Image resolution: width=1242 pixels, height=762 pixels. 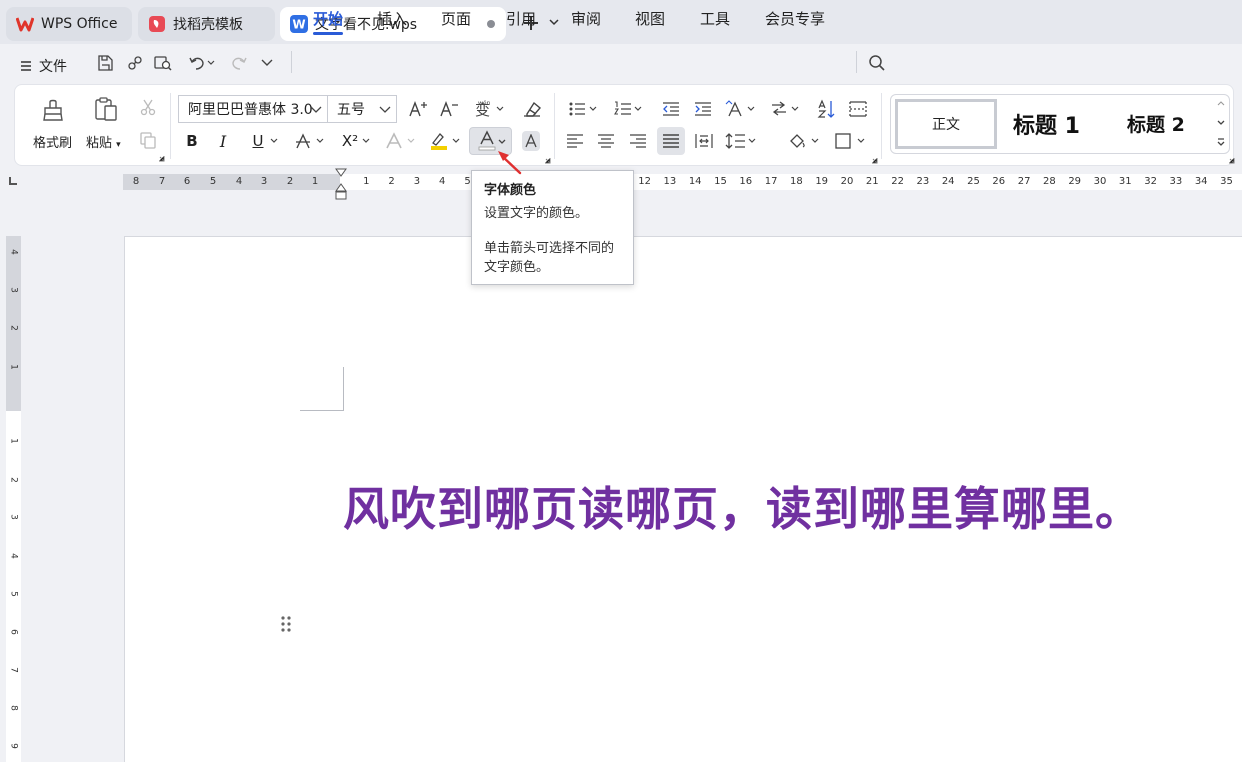 I want to click on superscript-button: X², so click(x=350, y=141).